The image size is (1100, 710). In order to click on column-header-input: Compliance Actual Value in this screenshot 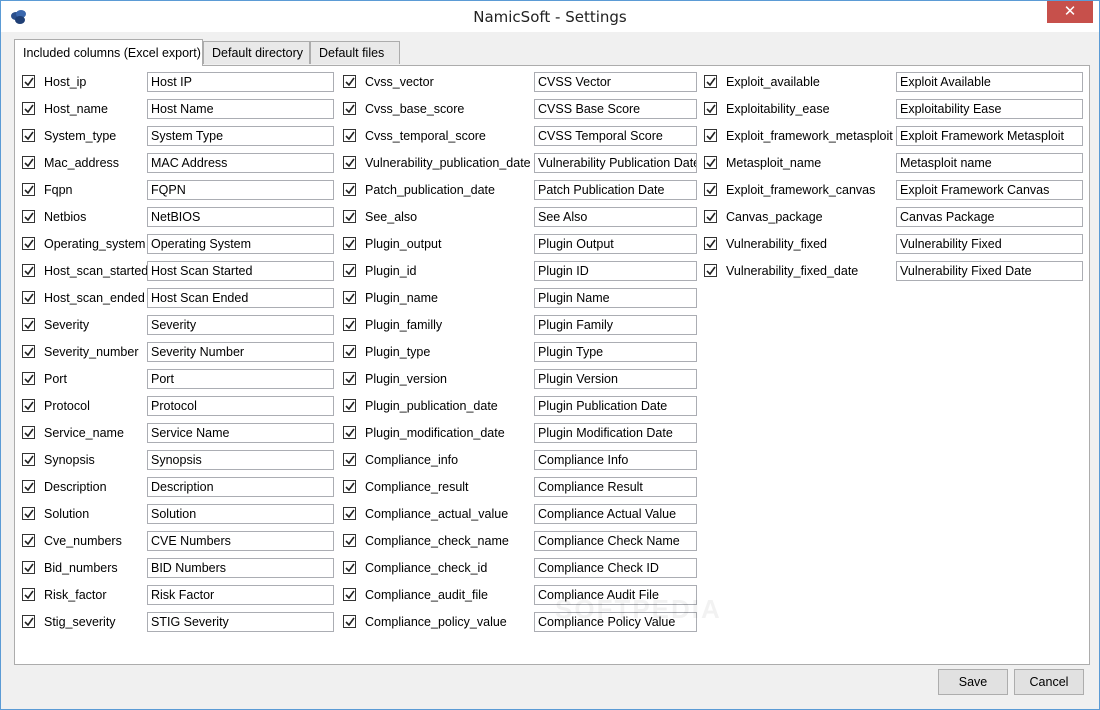, I will do `click(615, 514)`.